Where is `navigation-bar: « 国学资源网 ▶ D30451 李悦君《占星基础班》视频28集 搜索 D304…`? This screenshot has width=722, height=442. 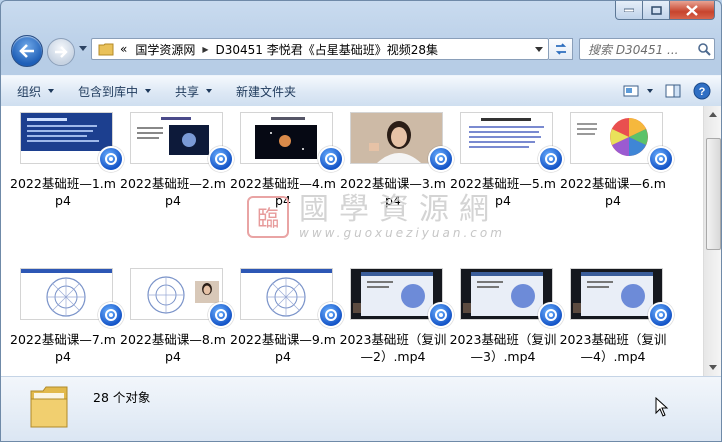 navigation-bar: « 国学资源网 ▶ D30451 李悦君《占星基础班》视频28集 搜索 D304… is located at coordinates (362, 51).